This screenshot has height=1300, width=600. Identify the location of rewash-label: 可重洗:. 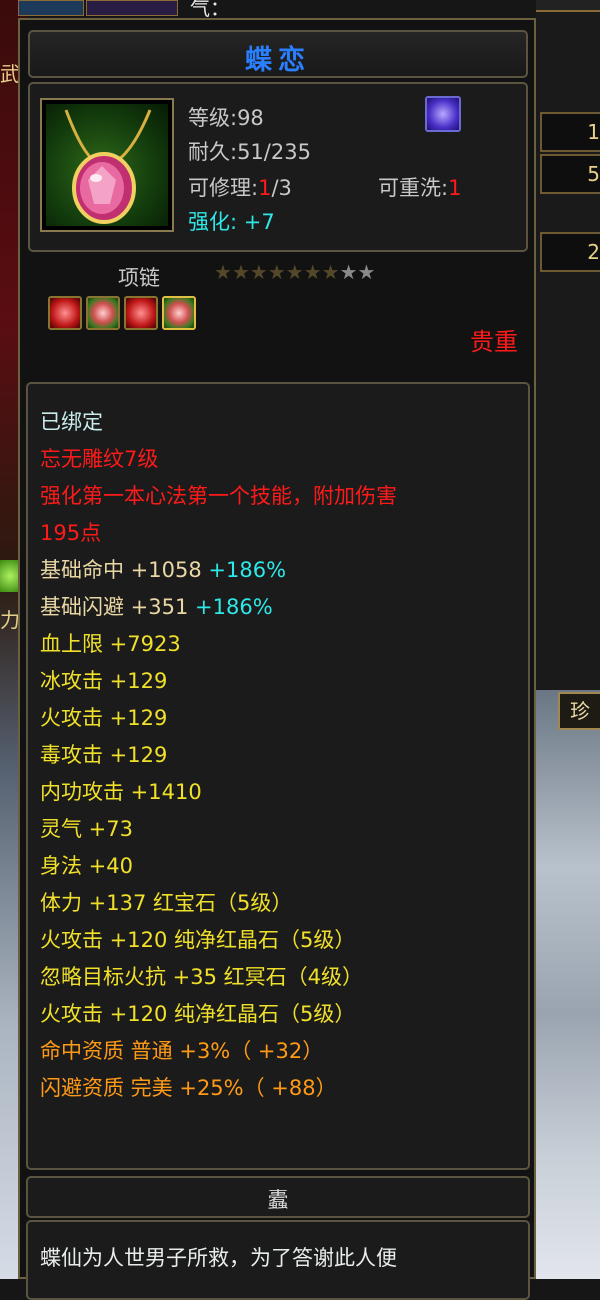
(413, 188).